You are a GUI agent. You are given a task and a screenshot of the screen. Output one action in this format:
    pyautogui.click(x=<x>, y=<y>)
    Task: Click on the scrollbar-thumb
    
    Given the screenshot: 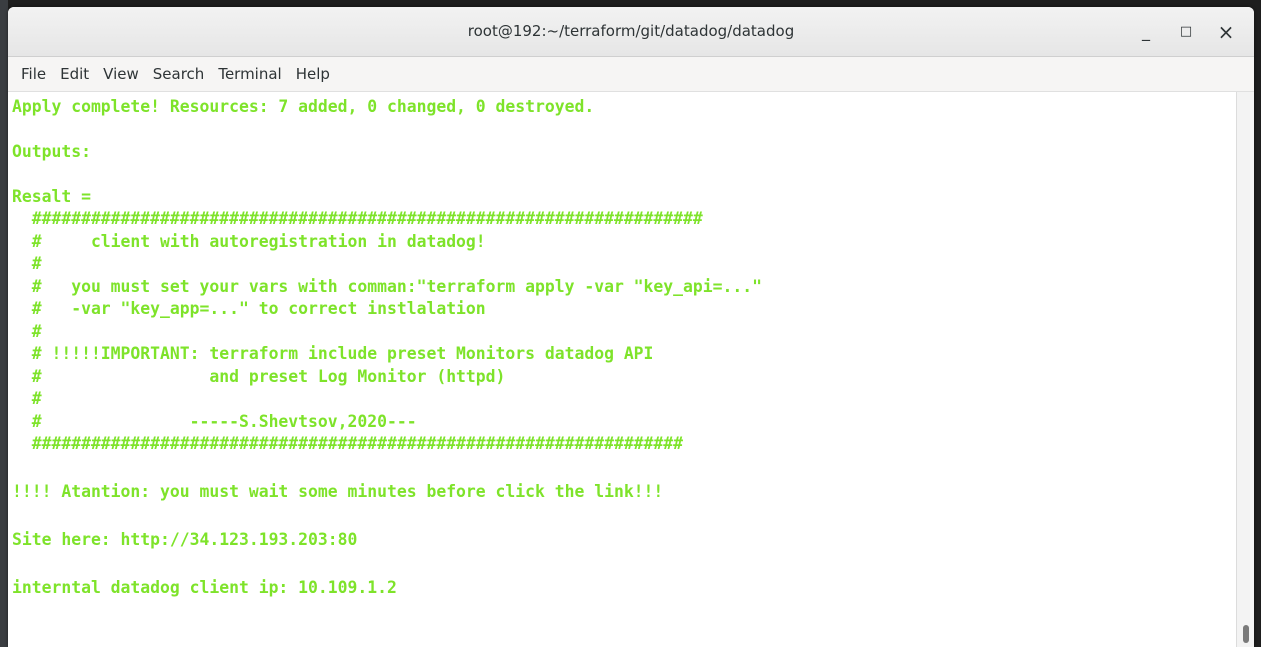 What is the action you would take?
    pyautogui.click(x=1246, y=634)
    